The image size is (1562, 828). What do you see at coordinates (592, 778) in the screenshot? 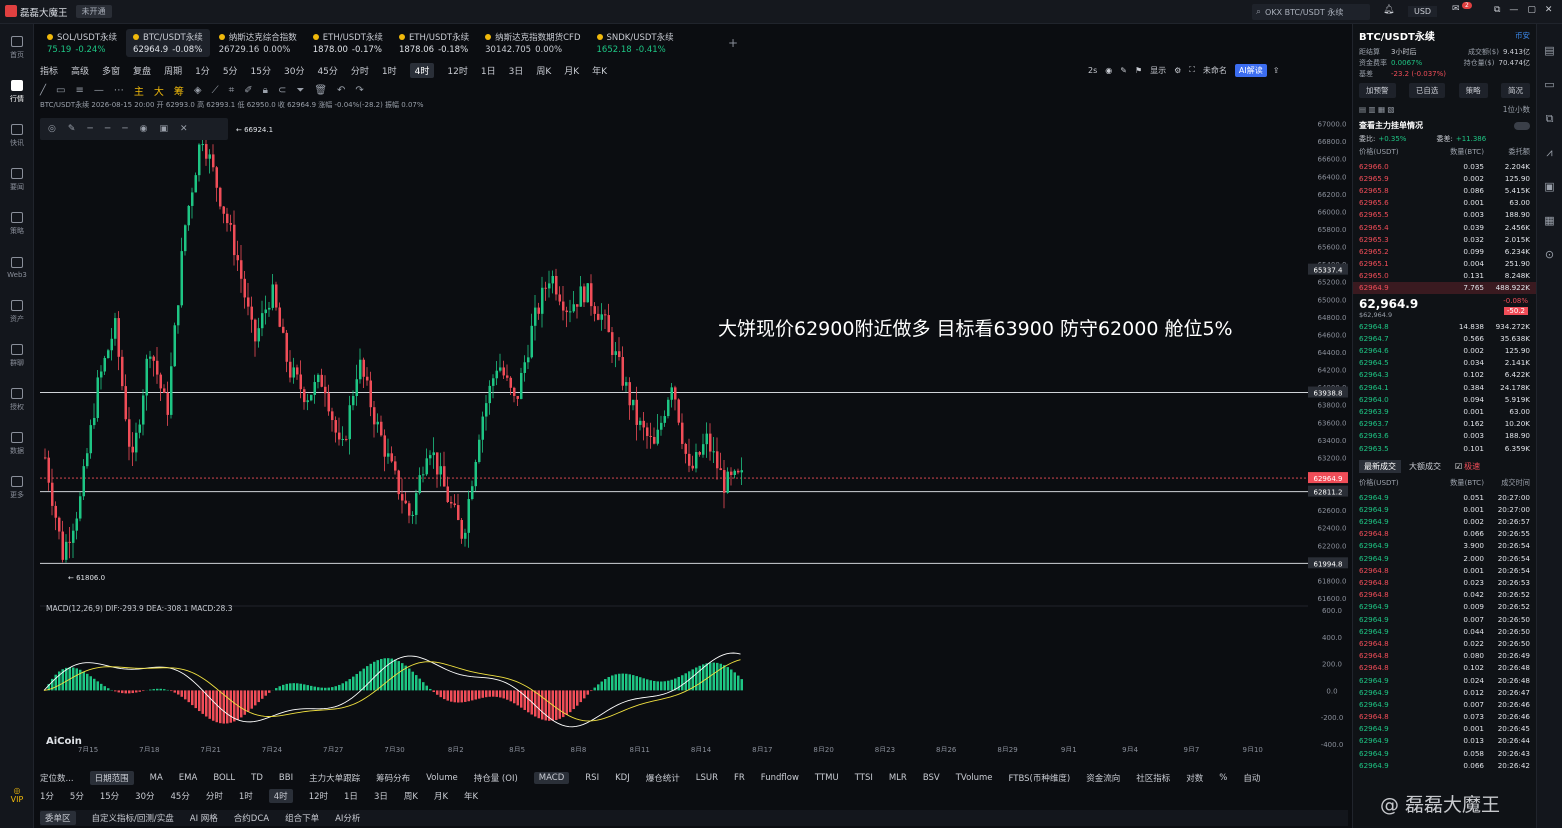
I see `indicator-item: RSI` at bounding box center [592, 778].